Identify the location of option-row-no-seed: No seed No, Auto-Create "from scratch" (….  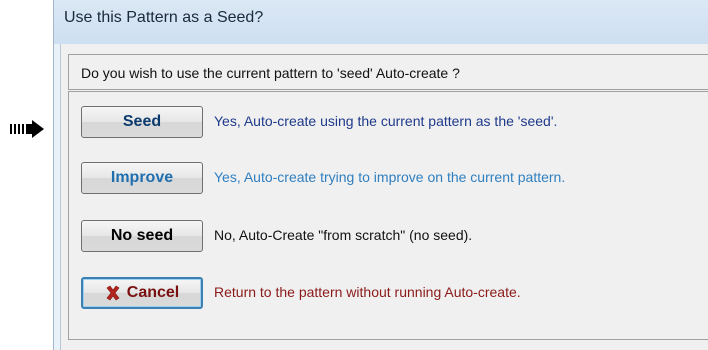
(388, 238).